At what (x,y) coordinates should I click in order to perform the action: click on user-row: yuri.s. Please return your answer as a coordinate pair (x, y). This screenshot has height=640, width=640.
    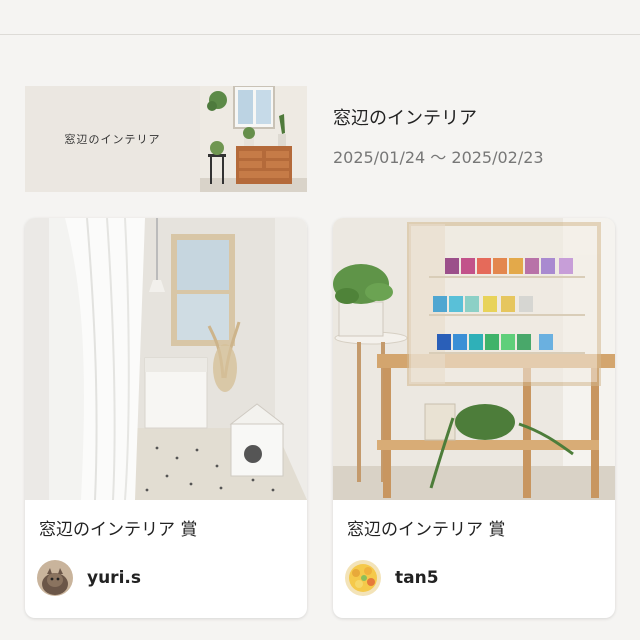
    Looking at the image, I should click on (89, 578).